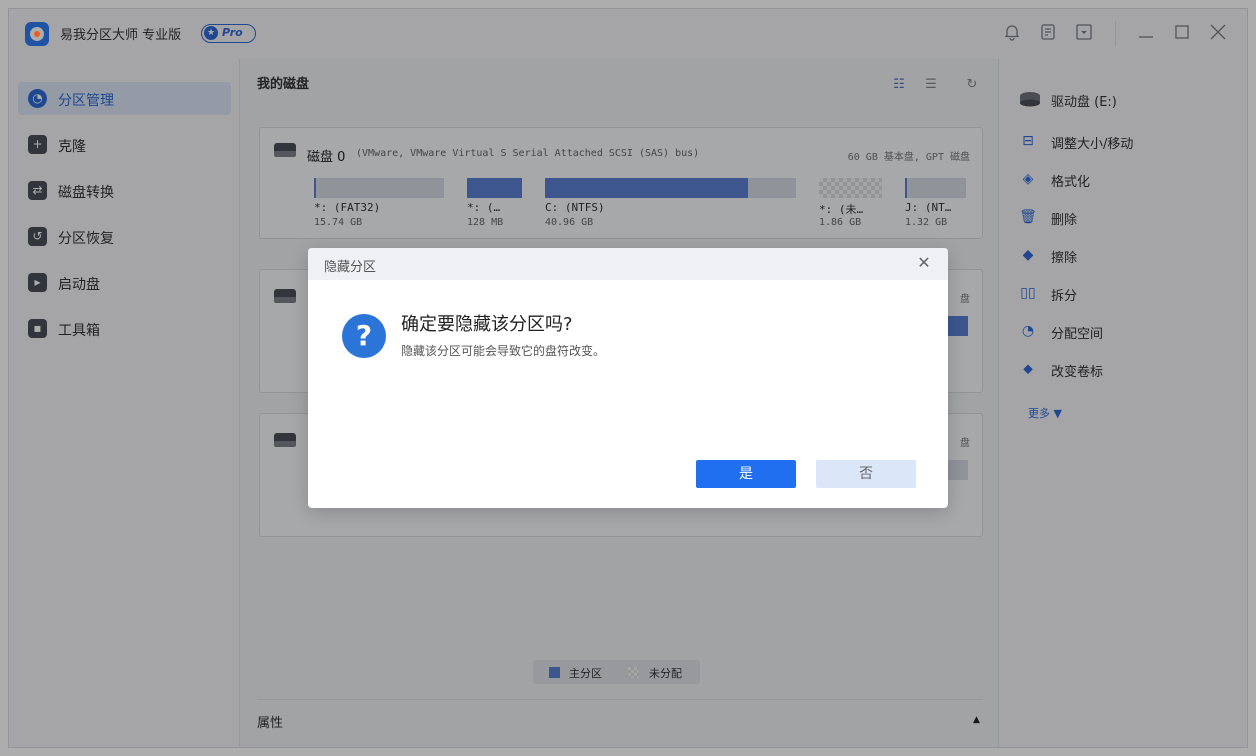 This screenshot has height=756, width=1256. What do you see at coordinates (364, 336) in the screenshot?
I see `question-icon: ?` at bounding box center [364, 336].